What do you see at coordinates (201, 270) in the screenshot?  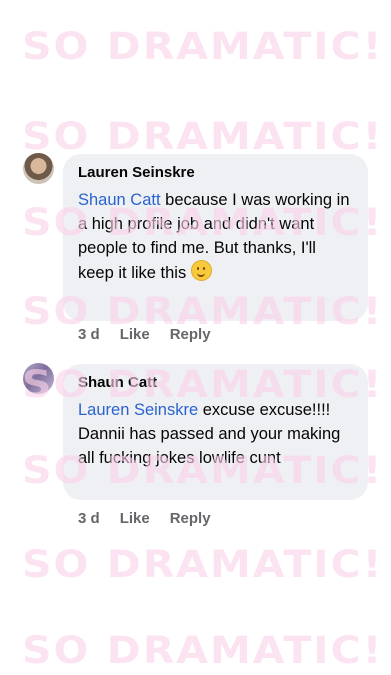 I see `smiling-face-icon` at bounding box center [201, 270].